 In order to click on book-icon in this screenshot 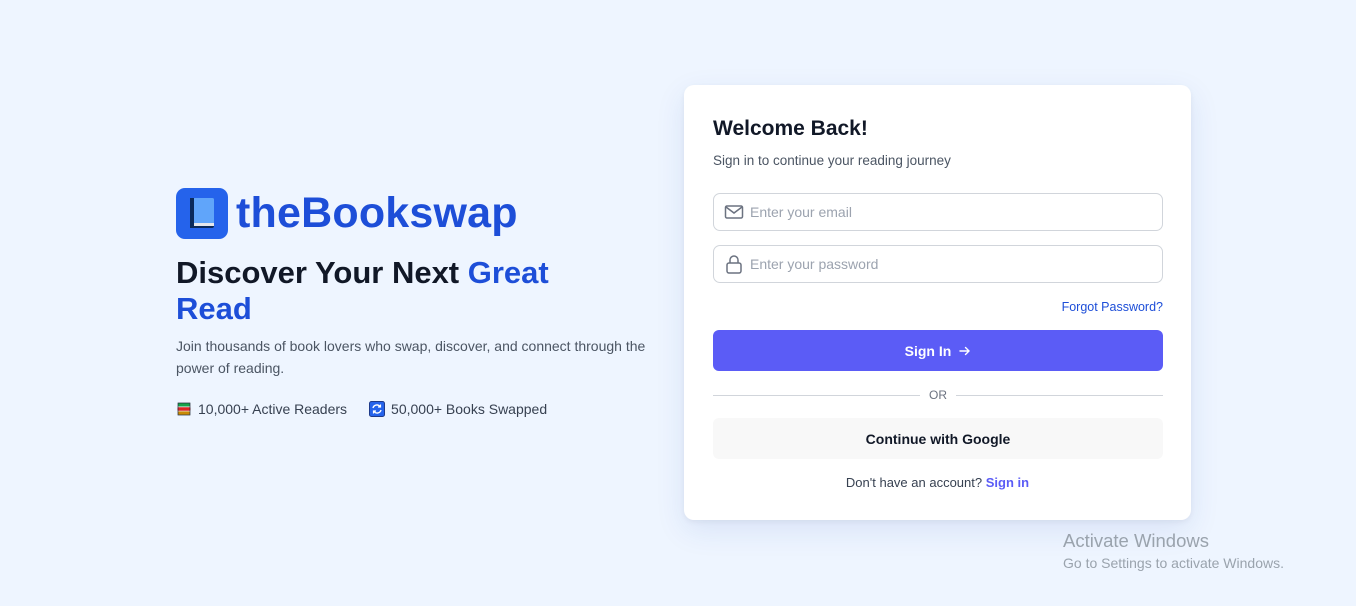, I will do `click(202, 213)`.